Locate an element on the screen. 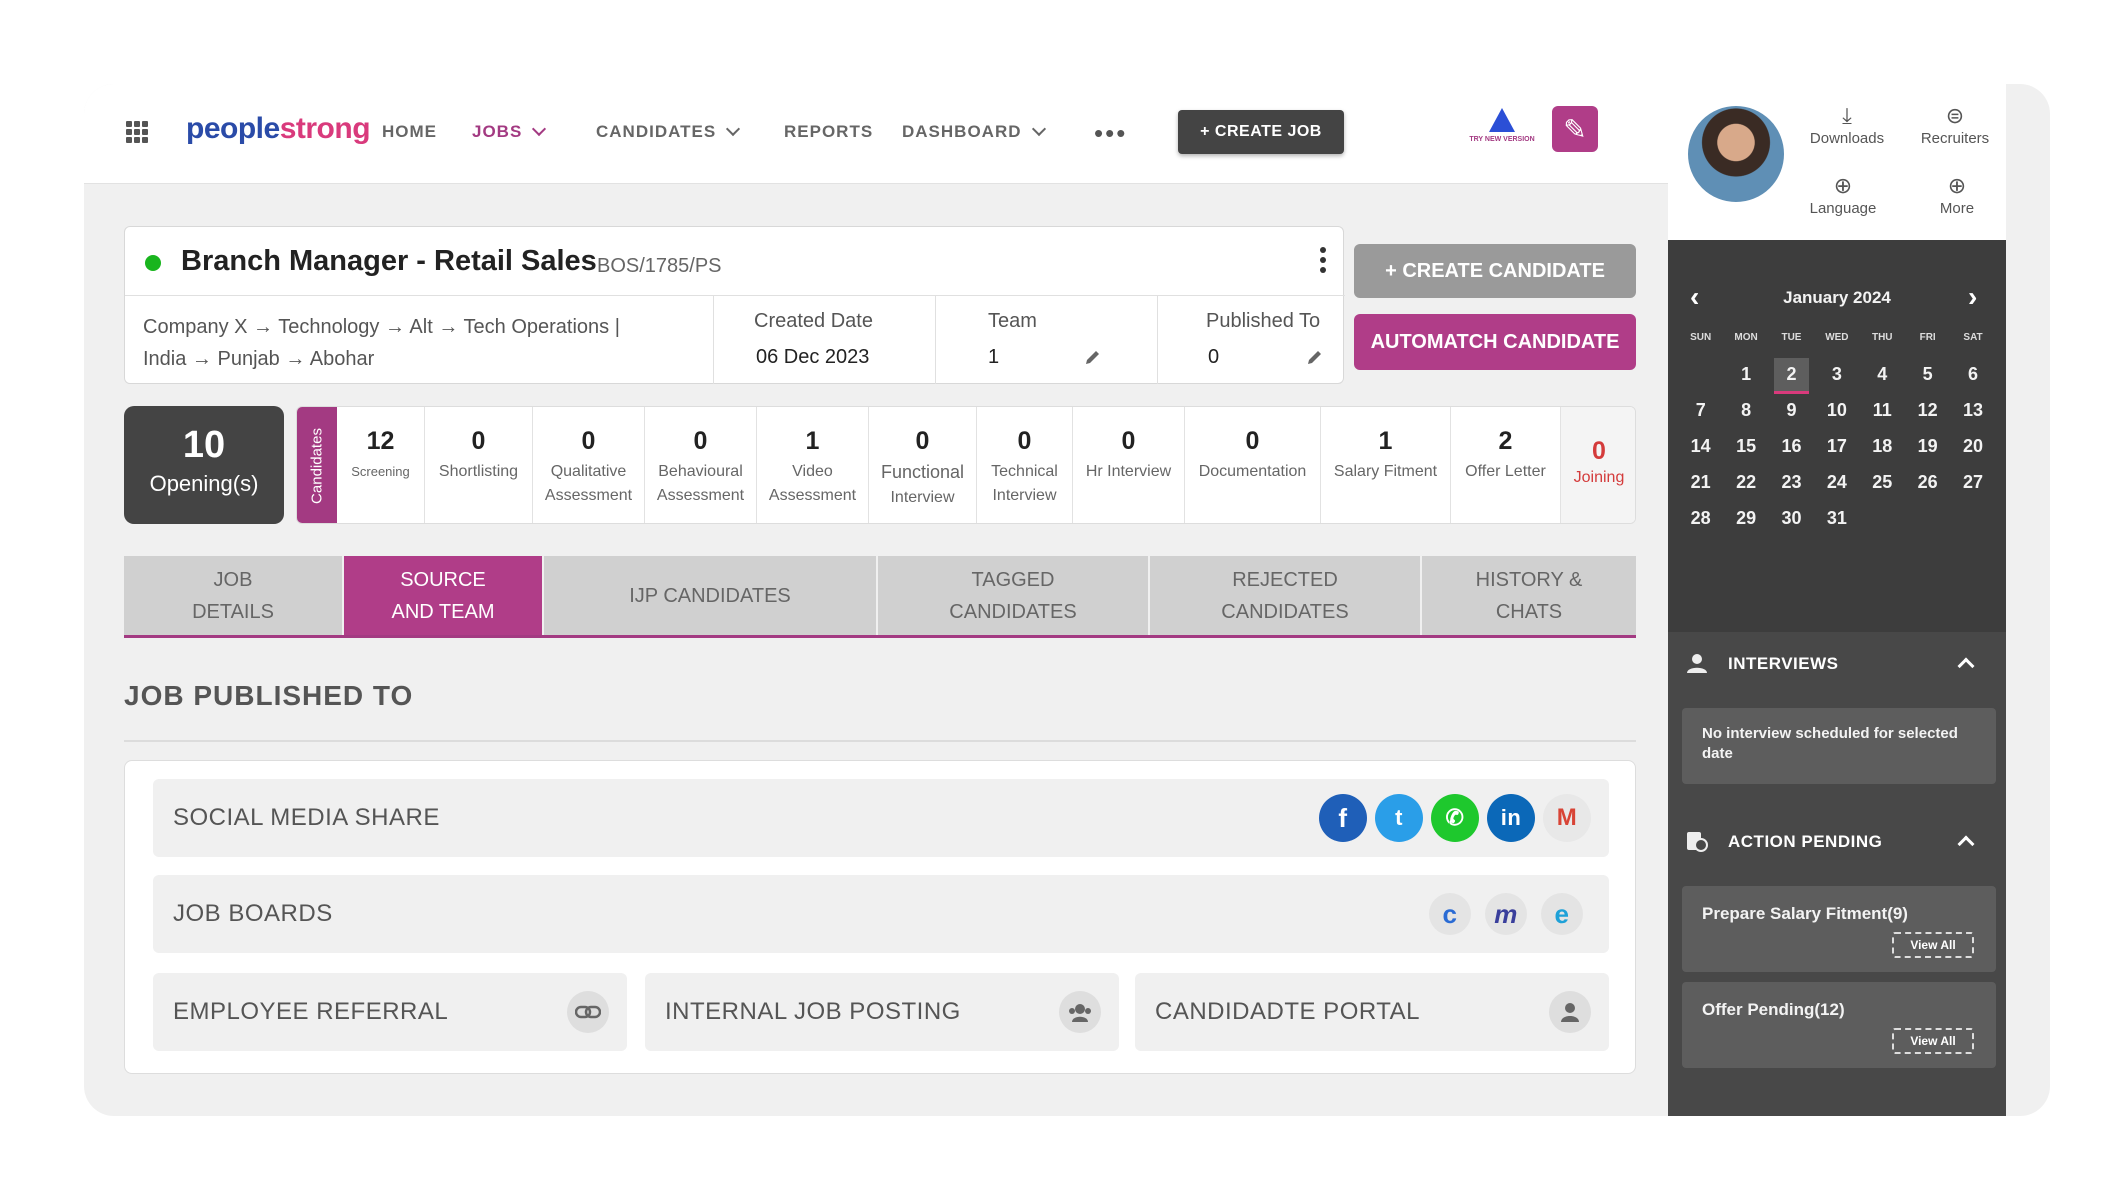 The height and width of the screenshot is (1196, 2128). stage-count: 0 is located at coordinates (922, 441).